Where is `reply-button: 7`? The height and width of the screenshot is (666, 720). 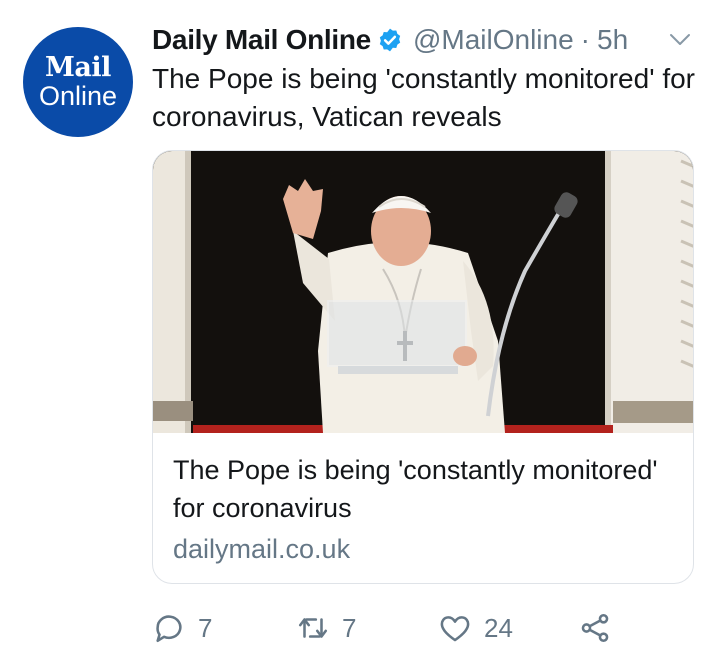 reply-button: 7 is located at coordinates (182, 628).